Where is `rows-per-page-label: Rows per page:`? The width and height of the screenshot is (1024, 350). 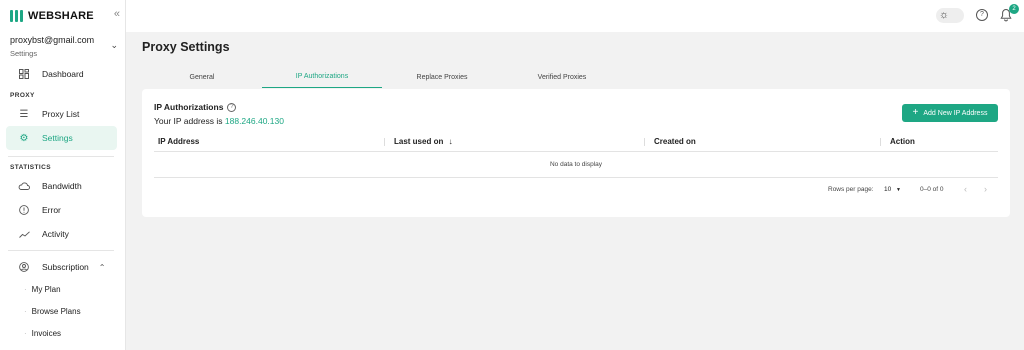 rows-per-page-label: Rows per page: is located at coordinates (851, 189).